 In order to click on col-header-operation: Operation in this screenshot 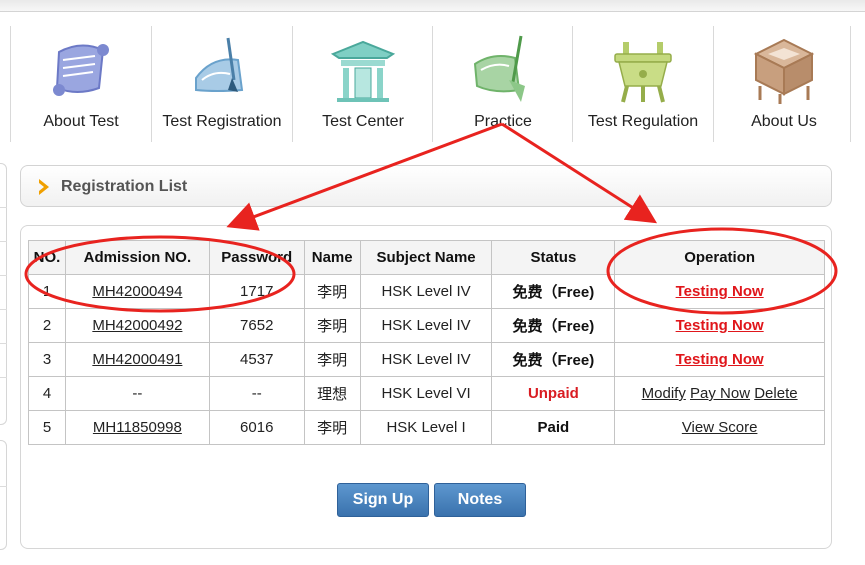, I will do `click(719, 257)`.